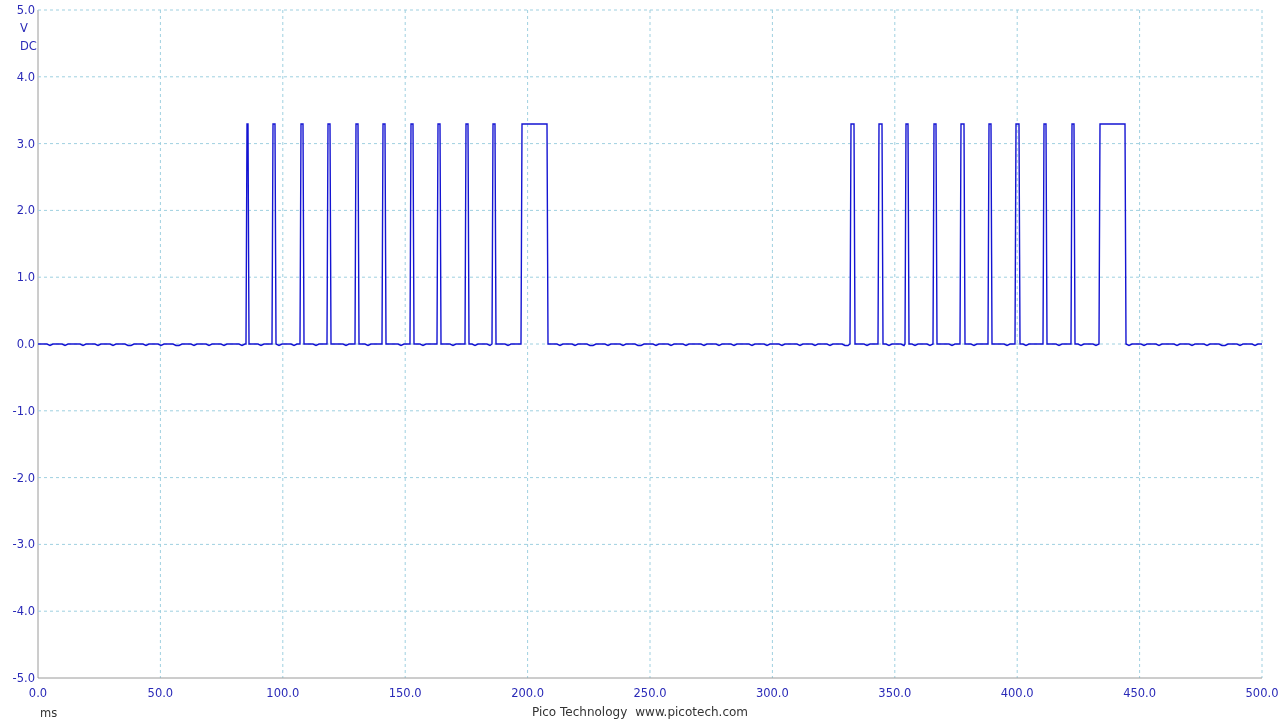 This screenshot has width=1280, height=720. I want to click on x-axis-label: 500.0, so click(1262, 693).